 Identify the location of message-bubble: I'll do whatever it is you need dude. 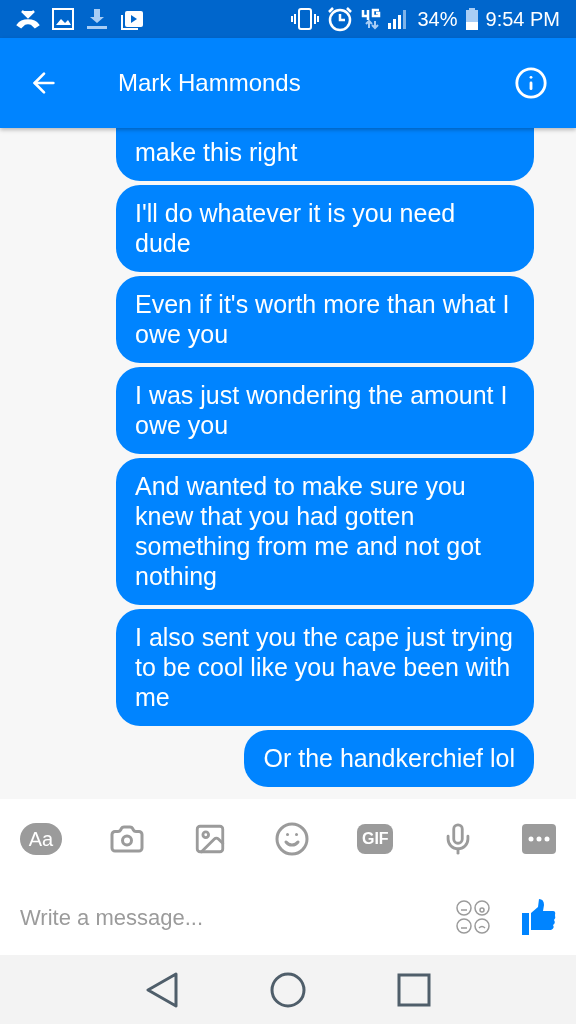
(325, 228).